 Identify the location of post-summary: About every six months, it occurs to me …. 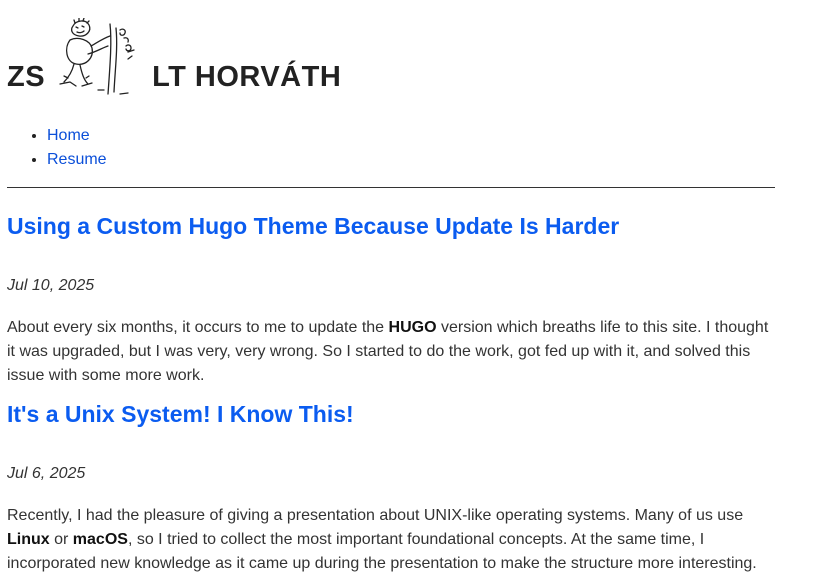
(391, 352).